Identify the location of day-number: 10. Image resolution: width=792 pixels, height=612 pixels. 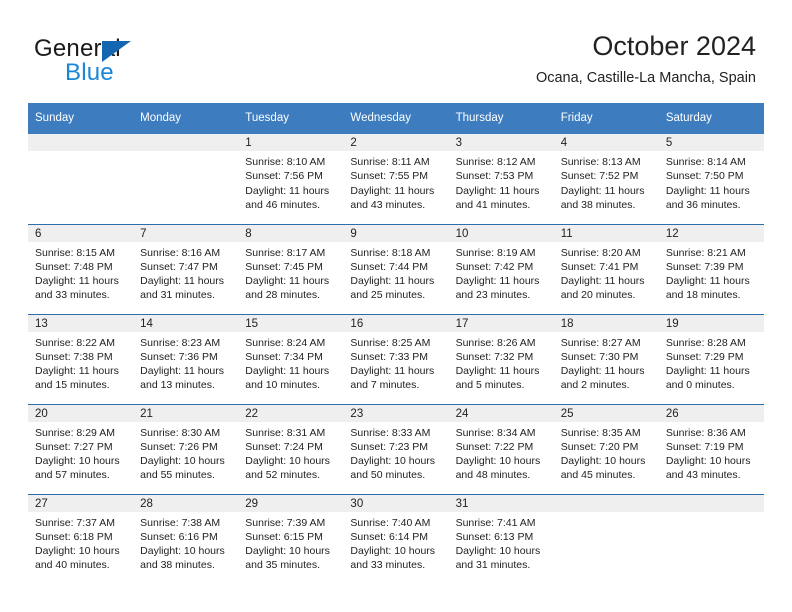
(501, 233).